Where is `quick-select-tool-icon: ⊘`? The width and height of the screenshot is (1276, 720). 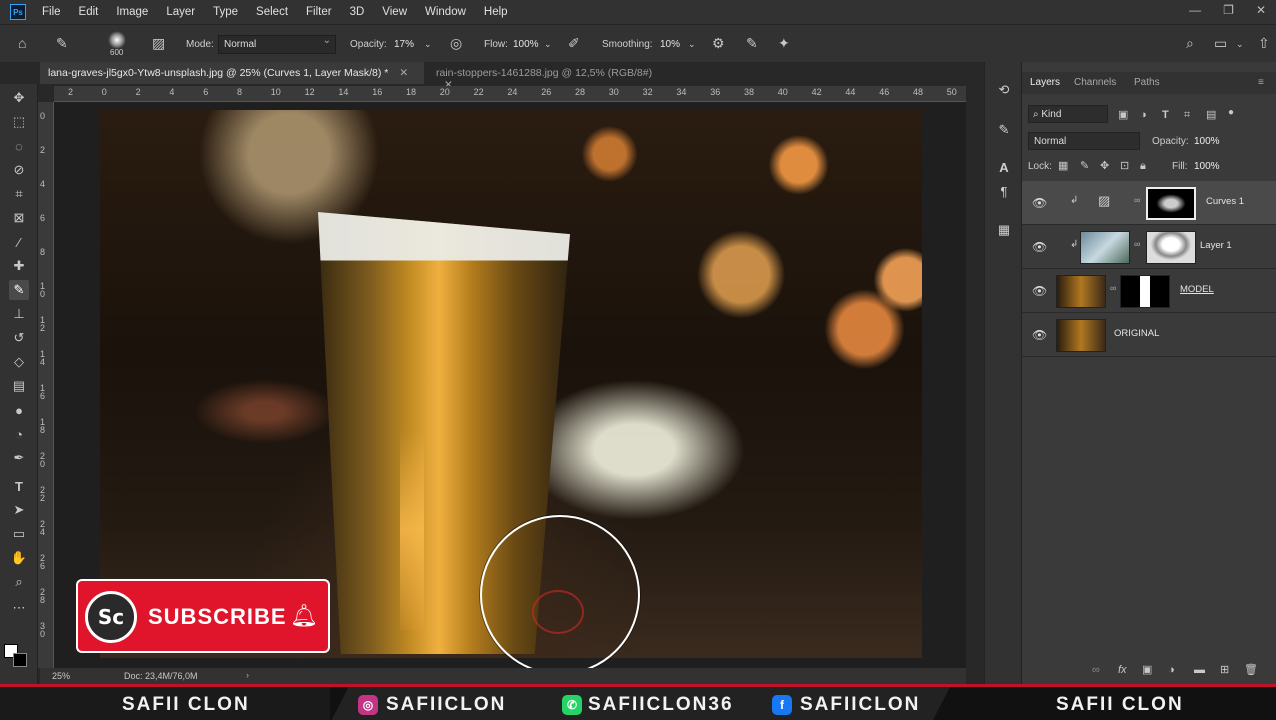
quick-select-tool-icon: ⊘ is located at coordinates (19, 170).